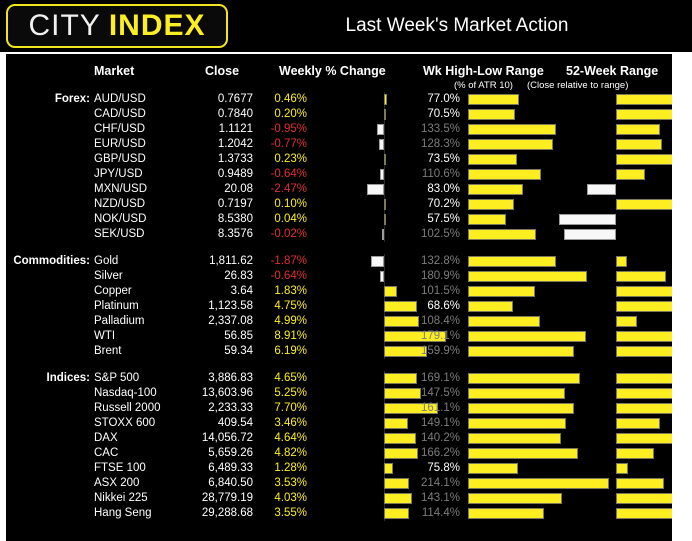 The height and width of the screenshot is (541, 692). Describe the element at coordinates (288, 261) in the screenshot. I see `cell-weekly-percent: -1.87%` at that location.